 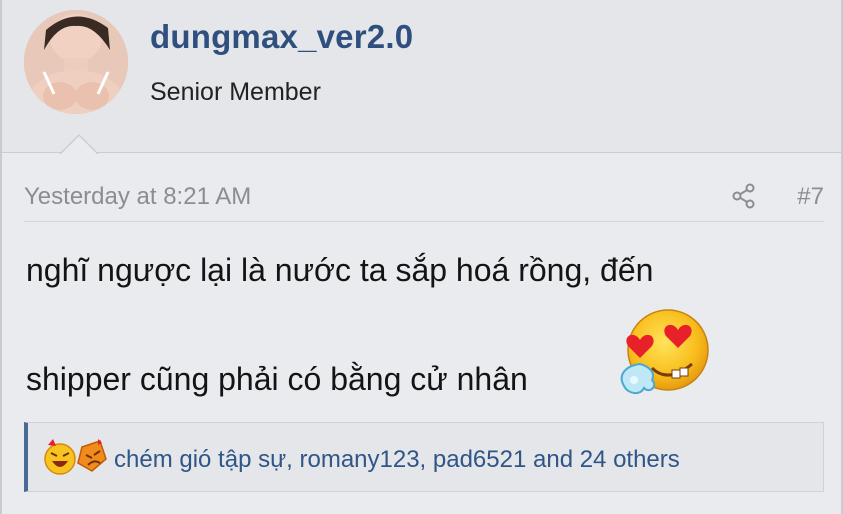 What do you see at coordinates (424, 202) in the screenshot?
I see `post-meta-bar: Yesterday at 8:21 AM #7` at bounding box center [424, 202].